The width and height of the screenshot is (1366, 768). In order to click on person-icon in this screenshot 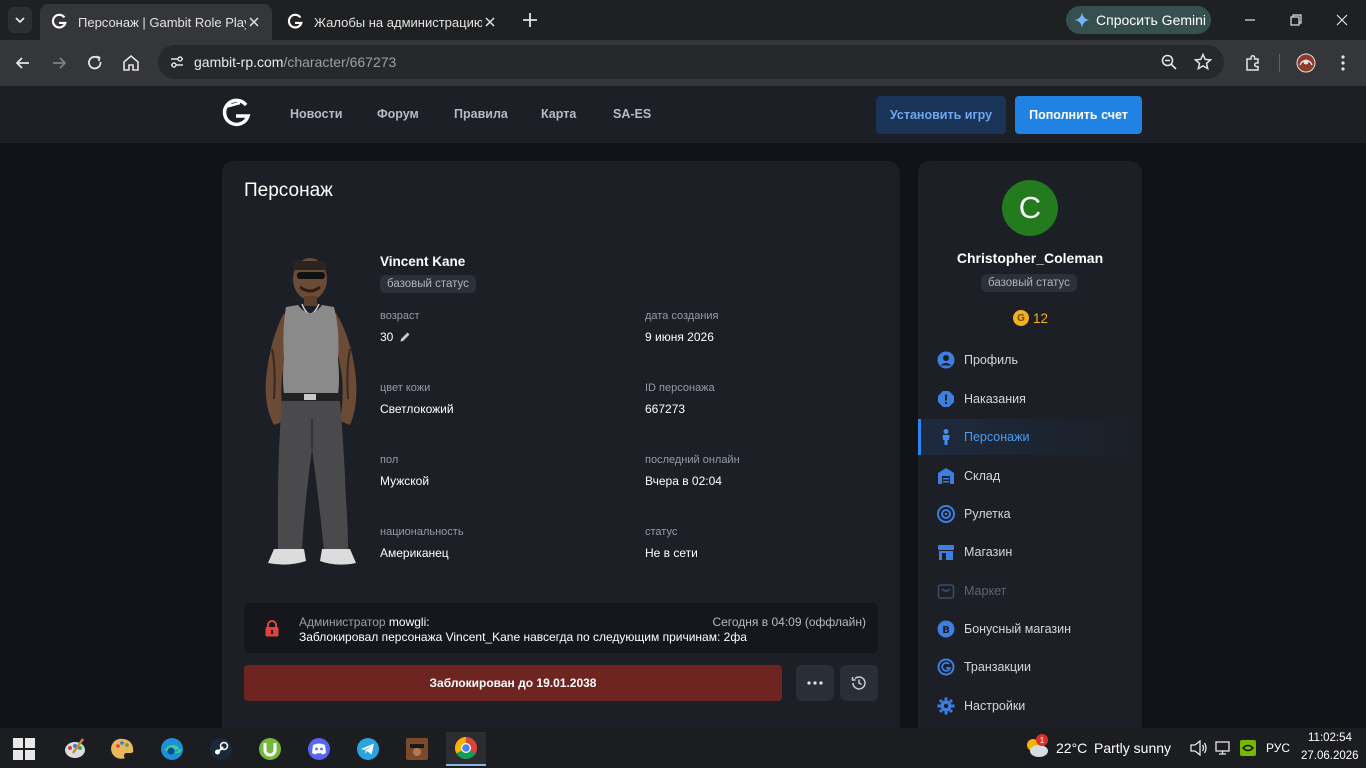, I will do `click(946, 437)`.